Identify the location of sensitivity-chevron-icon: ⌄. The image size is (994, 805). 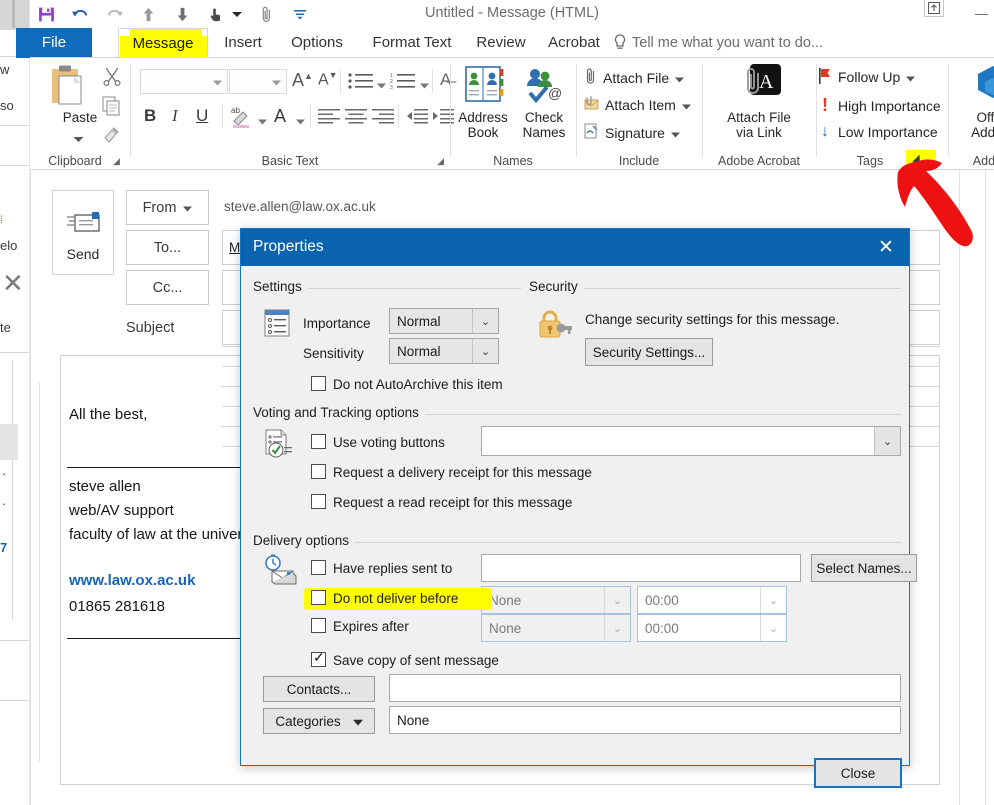
(485, 351).